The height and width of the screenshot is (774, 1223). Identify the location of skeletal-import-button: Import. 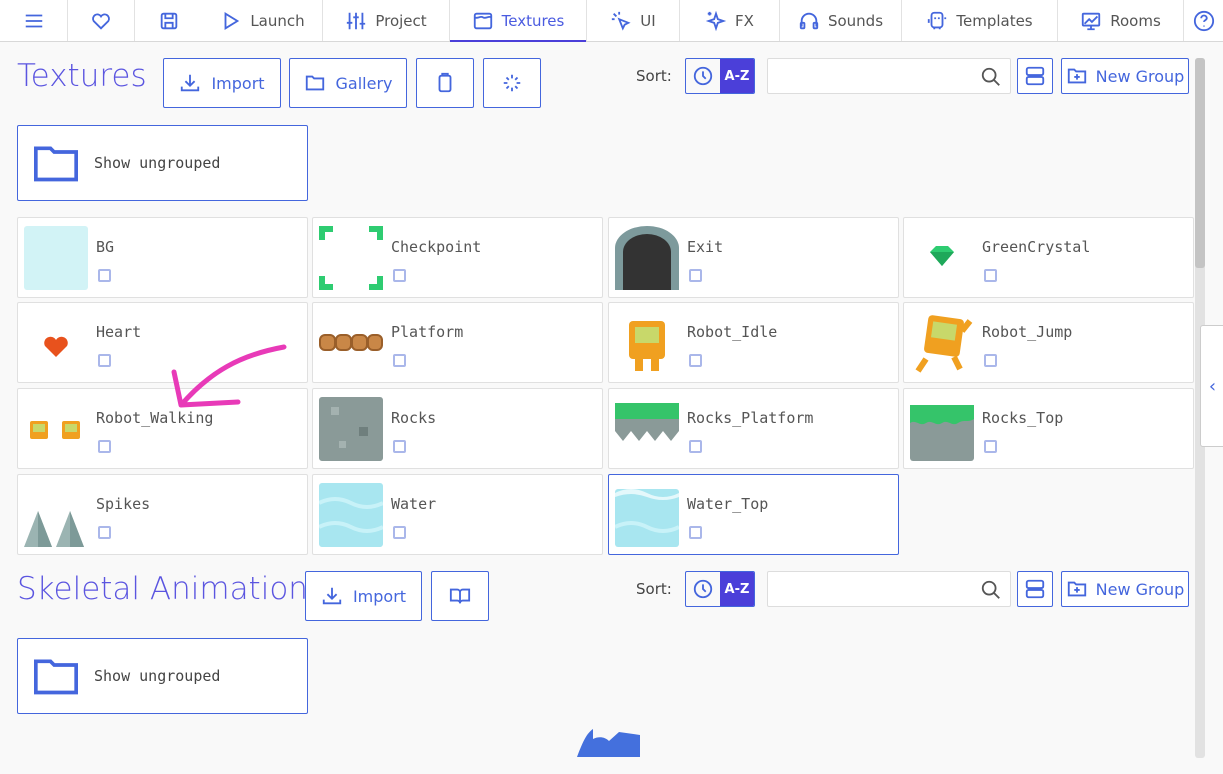
(363, 596).